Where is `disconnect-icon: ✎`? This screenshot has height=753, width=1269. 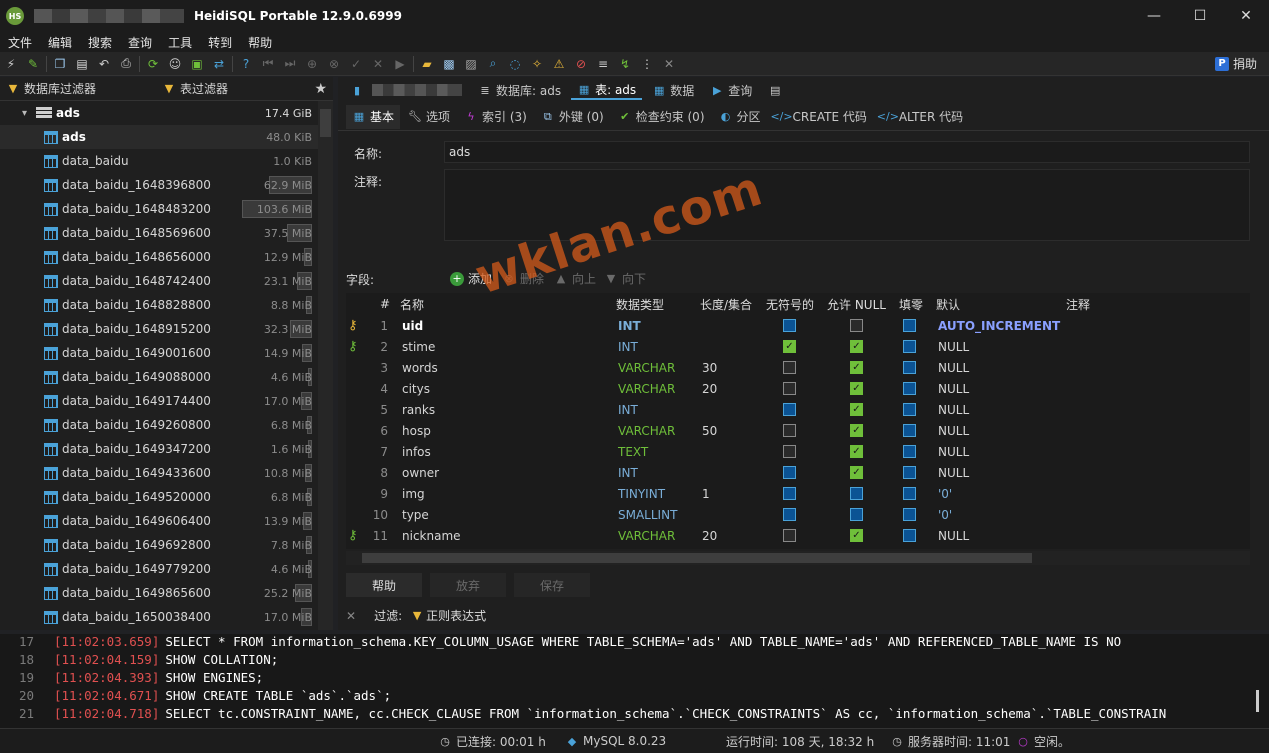 disconnect-icon: ✎ is located at coordinates (33, 64).